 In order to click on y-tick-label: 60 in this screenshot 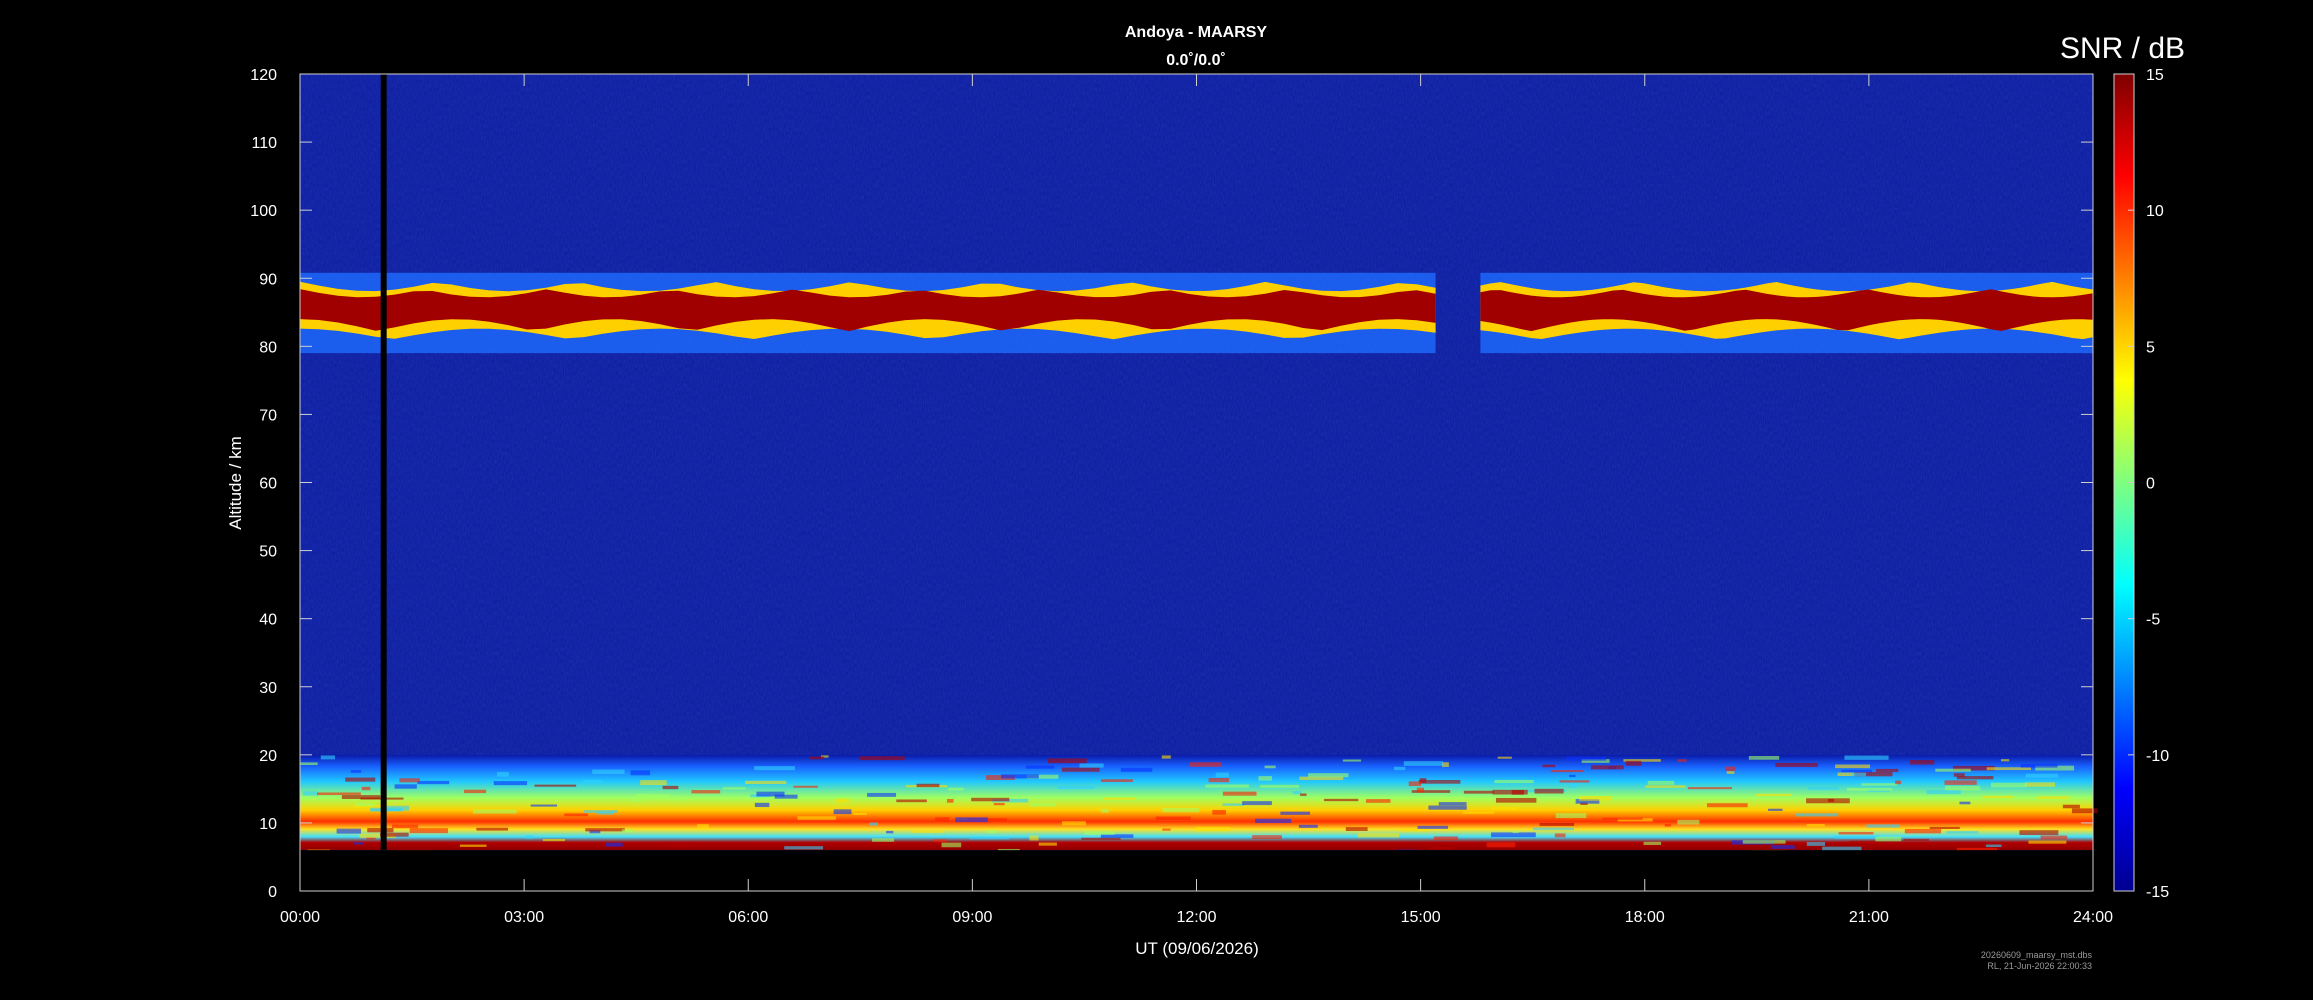, I will do `click(268, 484)`.